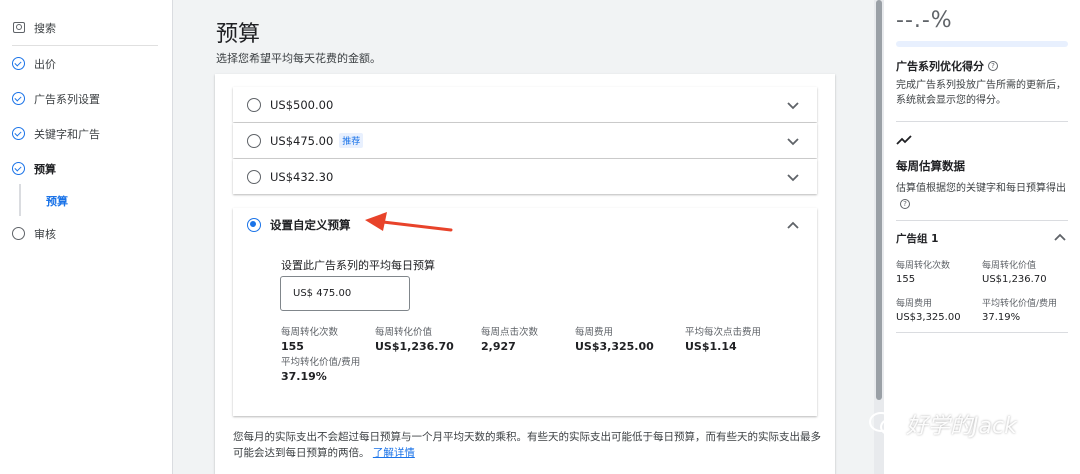 The height and width of the screenshot is (474, 1080). I want to click on stat-weekly-clicks: 每周点击次数 2,927, so click(510, 340).